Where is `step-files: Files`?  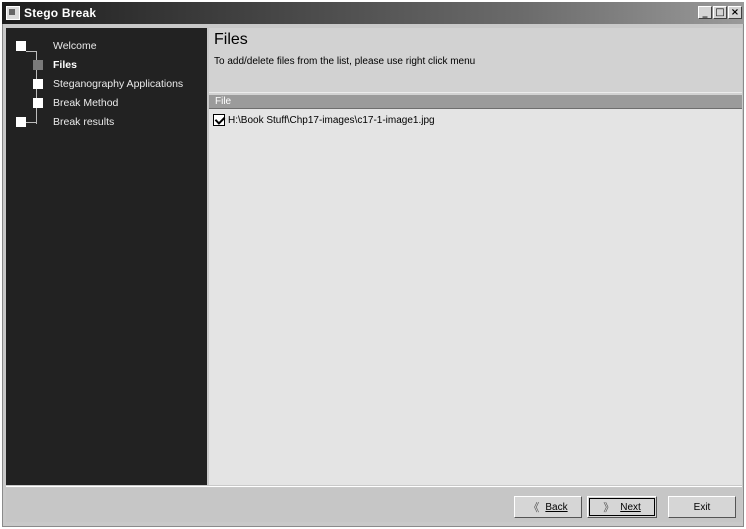
step-files: Files is located at coordinates (55, 65).